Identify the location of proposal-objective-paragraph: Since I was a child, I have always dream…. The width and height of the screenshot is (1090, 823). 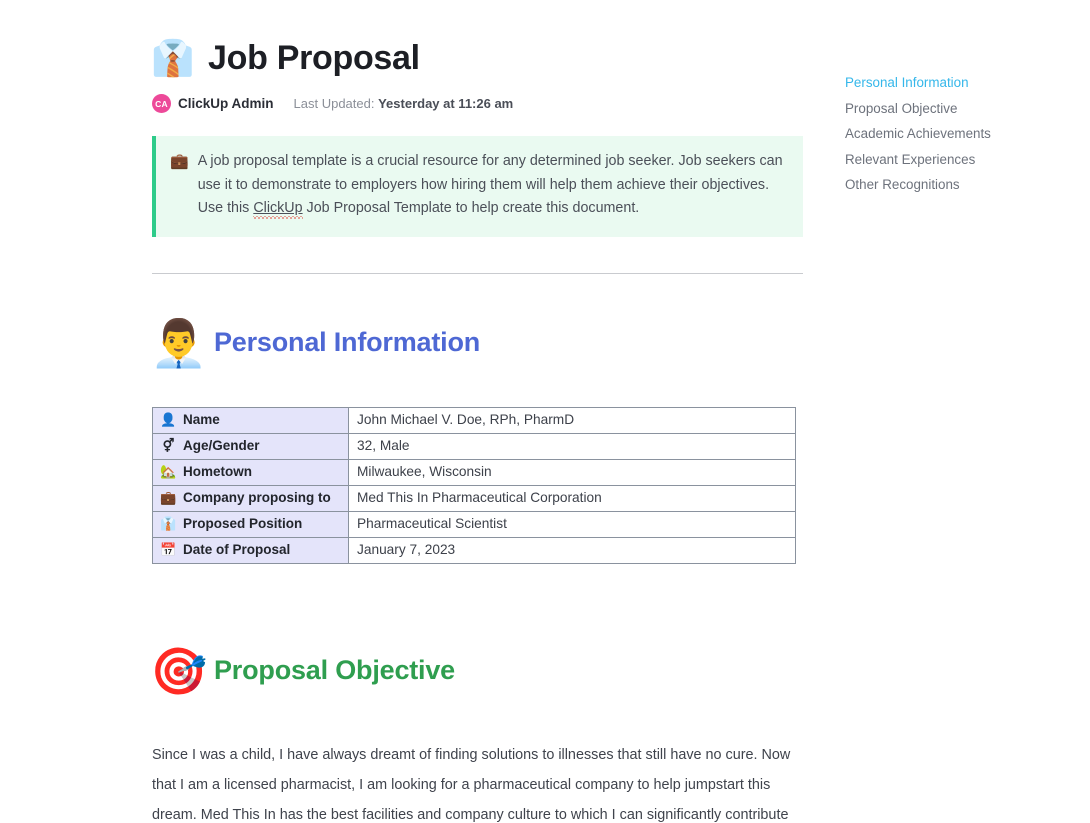
(471, 784).